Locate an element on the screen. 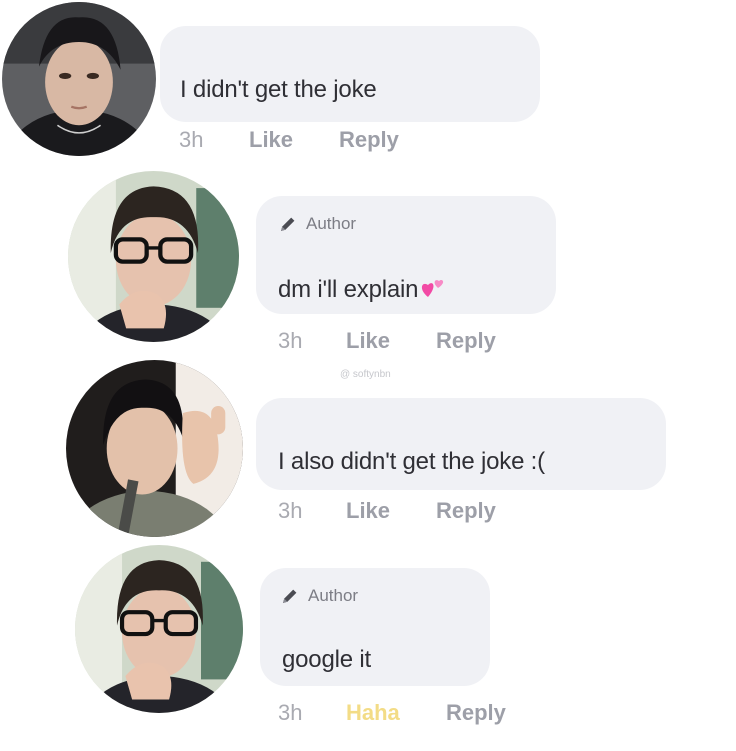 The height and width of the screenshot is (751, 736). comment-bubble: Author dm i'll explain is located at coordinates (406, 255).